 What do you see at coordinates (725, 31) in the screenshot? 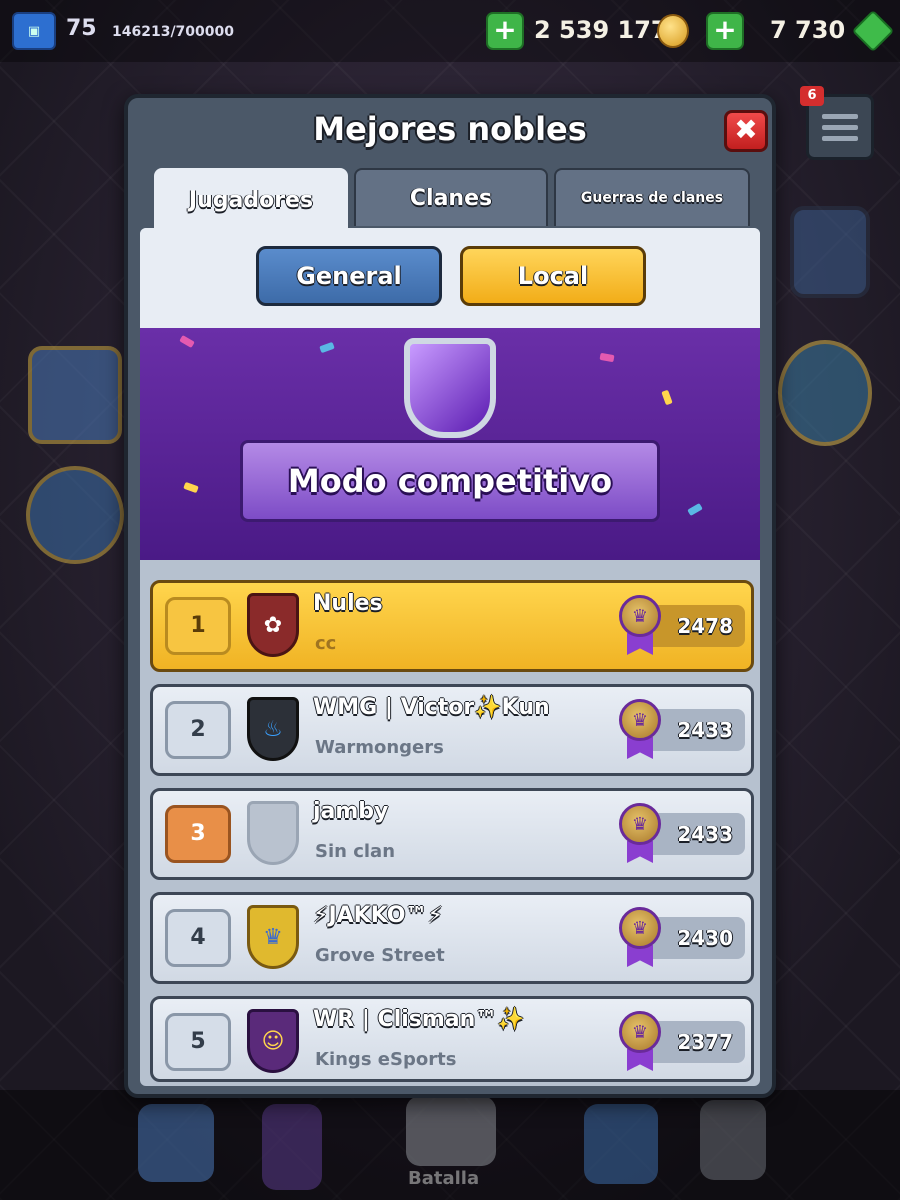
I see `add-gems-button: +` at bounding box center [725, 31].